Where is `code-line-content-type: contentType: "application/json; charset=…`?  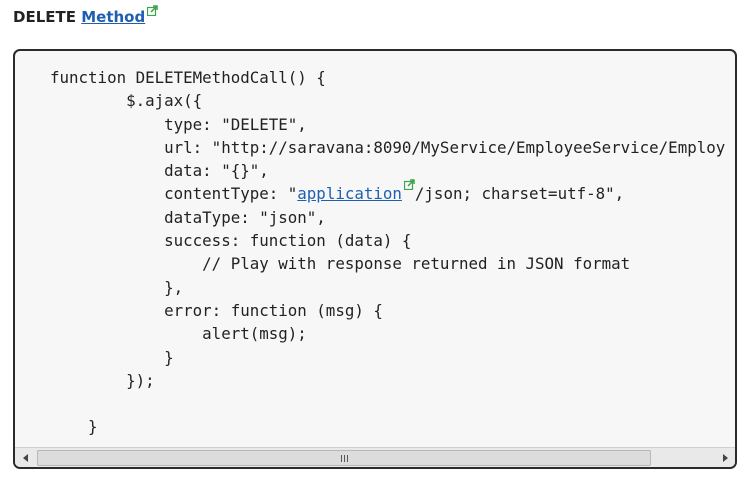 code-line-content-type: contentType: "application/json; charset=… is located at coordinates (387, 192).